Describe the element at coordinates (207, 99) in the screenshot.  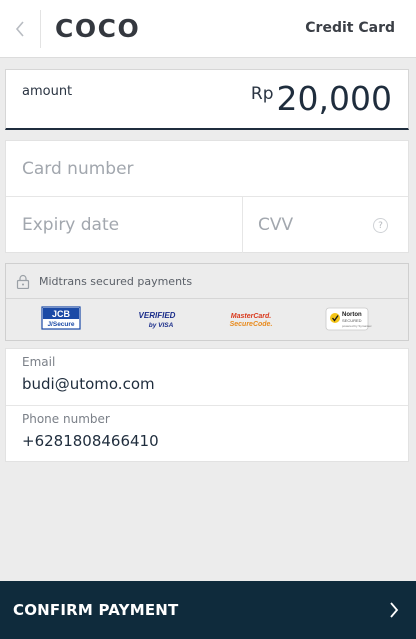
I see `amount-panel: amount Rp 20,000` at that location.